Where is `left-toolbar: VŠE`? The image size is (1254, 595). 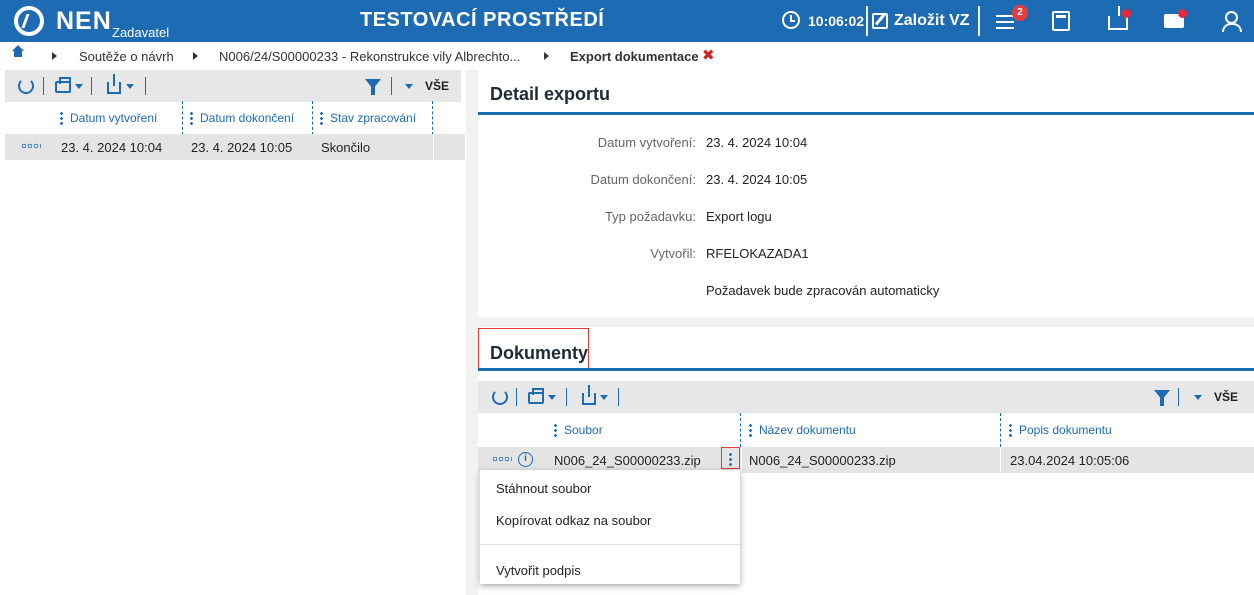 left-toolbar: VŠE is located at coordinates (233, 86).